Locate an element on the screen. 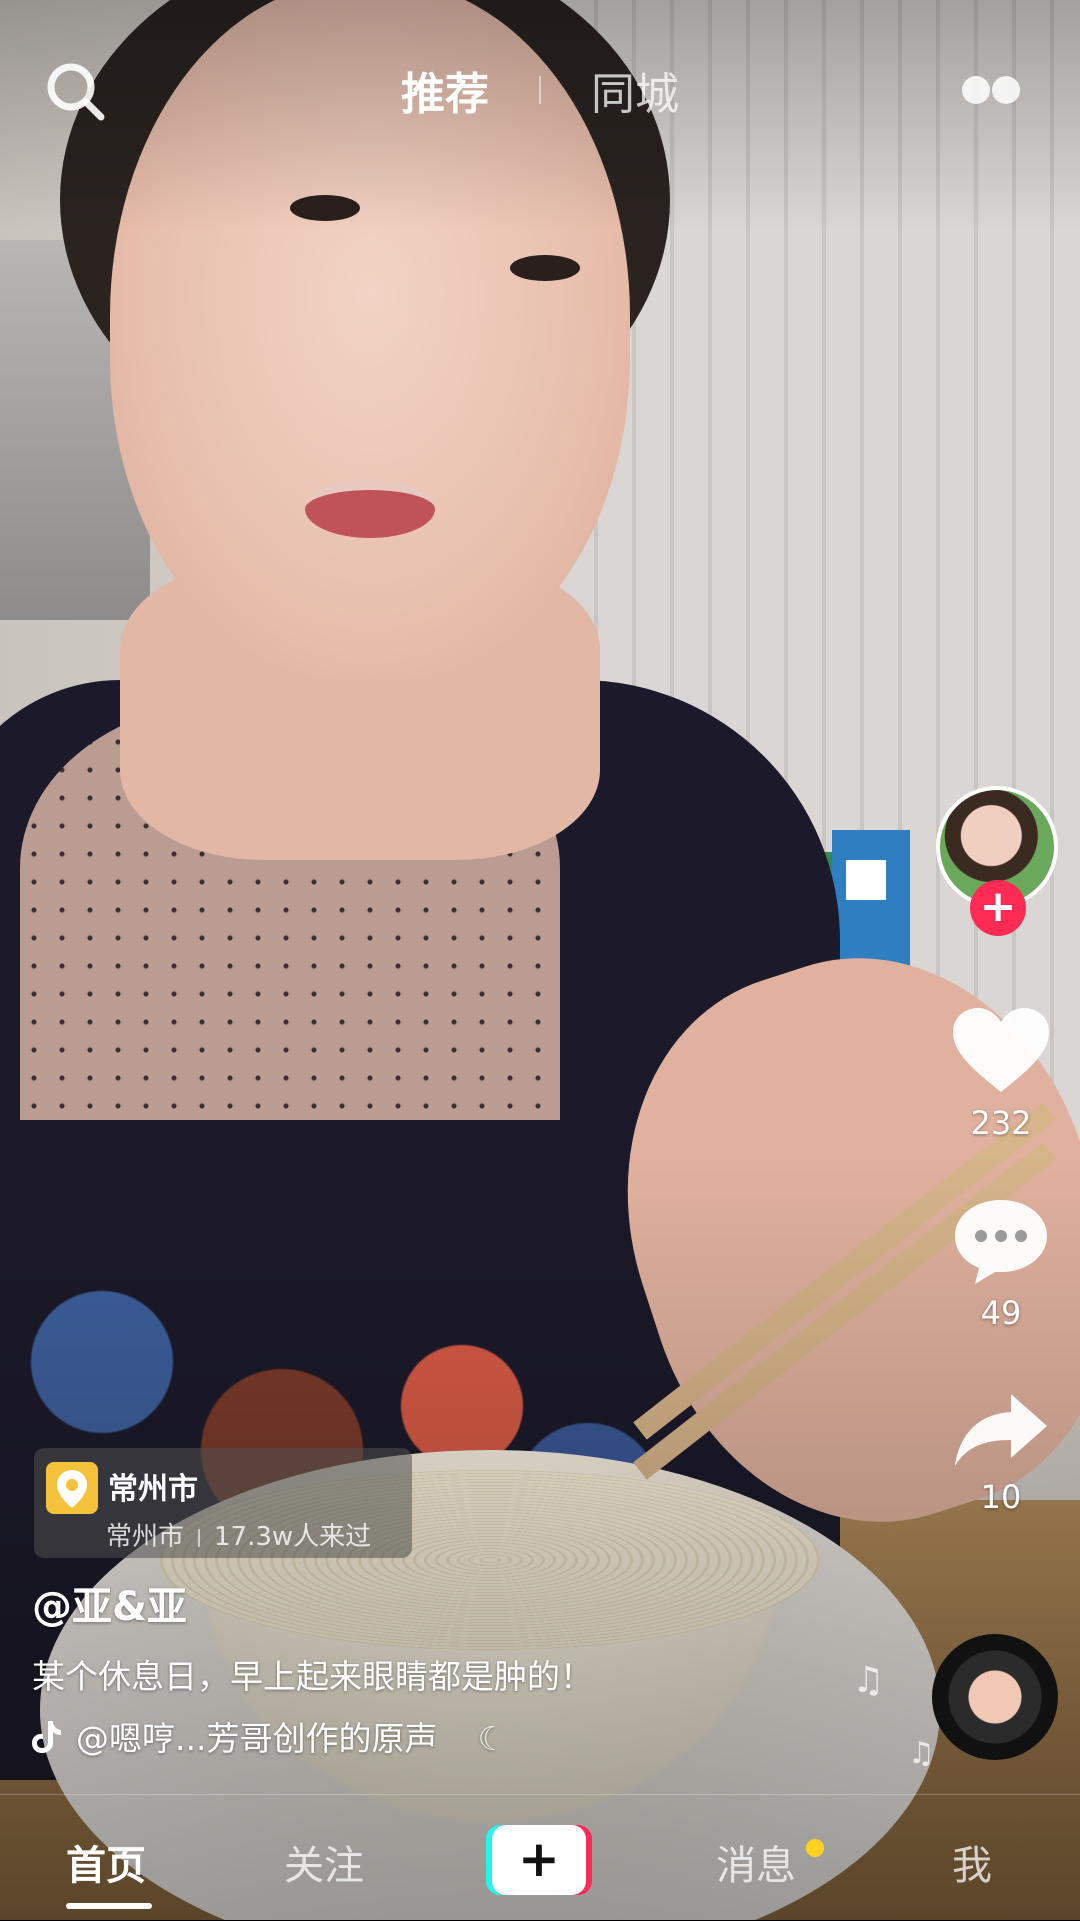  music-title: @嗯哼...芳哥创作的原声 is located at coordinates (257, 1738).